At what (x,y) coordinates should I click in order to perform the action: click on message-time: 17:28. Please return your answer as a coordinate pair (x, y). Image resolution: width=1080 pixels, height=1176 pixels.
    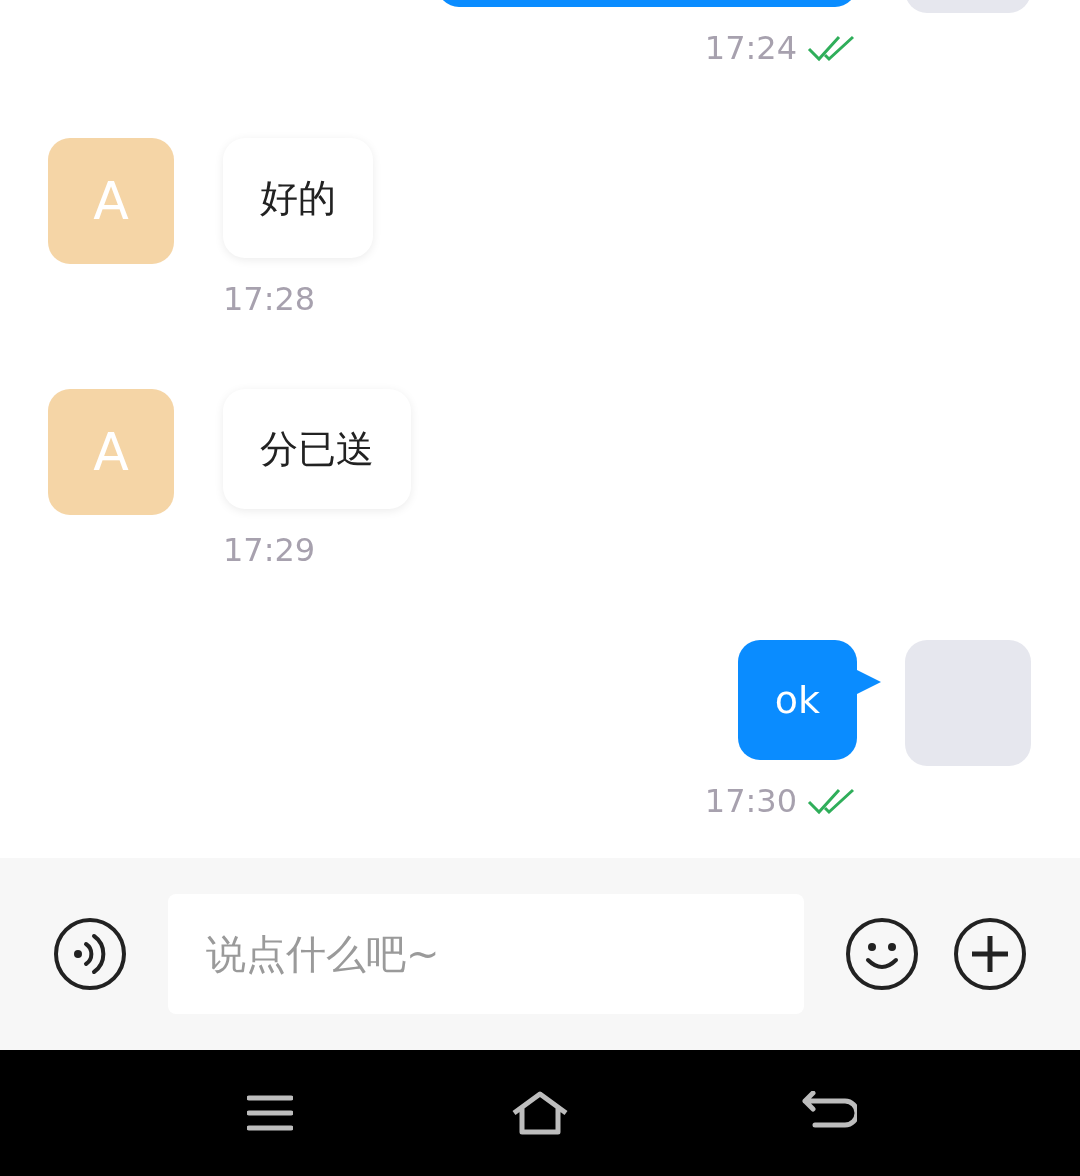
    Looking at the image, I should click on (269, 299).